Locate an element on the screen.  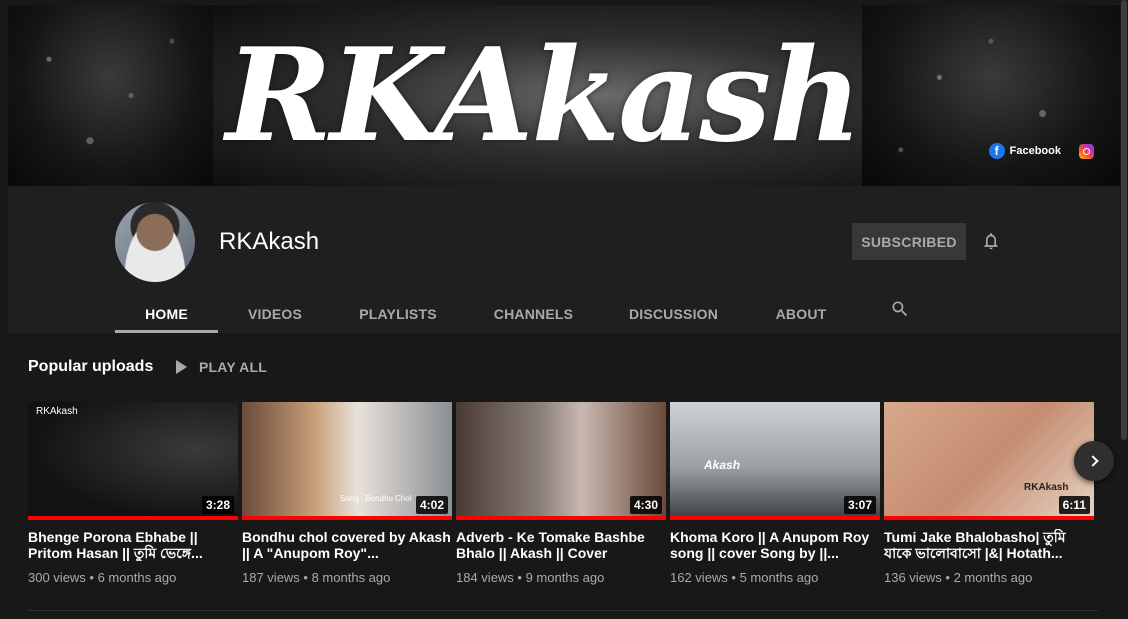
video-meta: 136 views • 2 months ago is located at coordinates (958, 577).